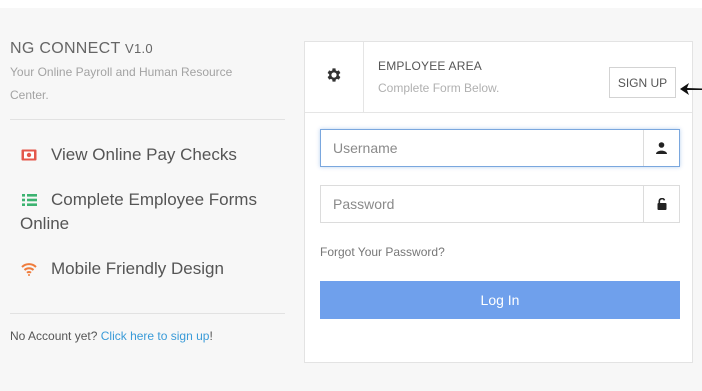  I want to click on feature-label: View Online Pay Checks, so click(144, 154).